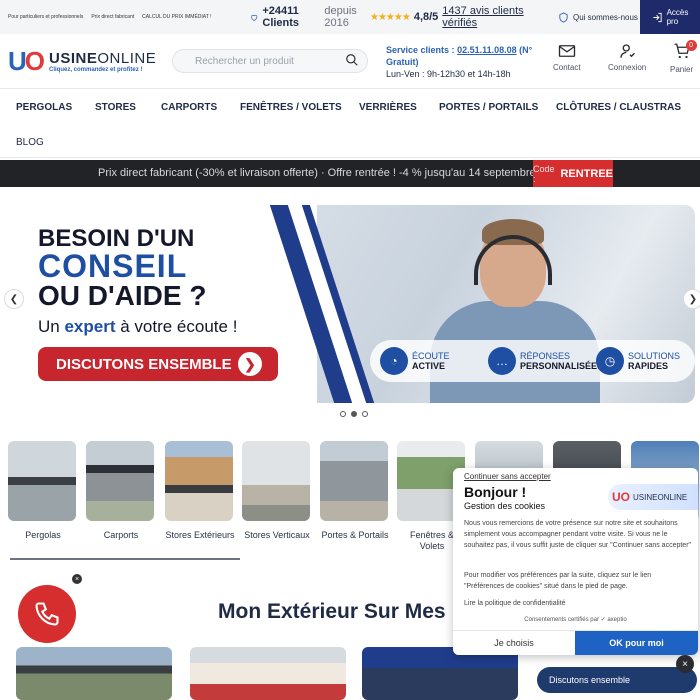 This screenshot has height=700, width=700. Describe the element at coordinates (672, 21) in the screenshot. I see `pro-label-2: pro` at that location.